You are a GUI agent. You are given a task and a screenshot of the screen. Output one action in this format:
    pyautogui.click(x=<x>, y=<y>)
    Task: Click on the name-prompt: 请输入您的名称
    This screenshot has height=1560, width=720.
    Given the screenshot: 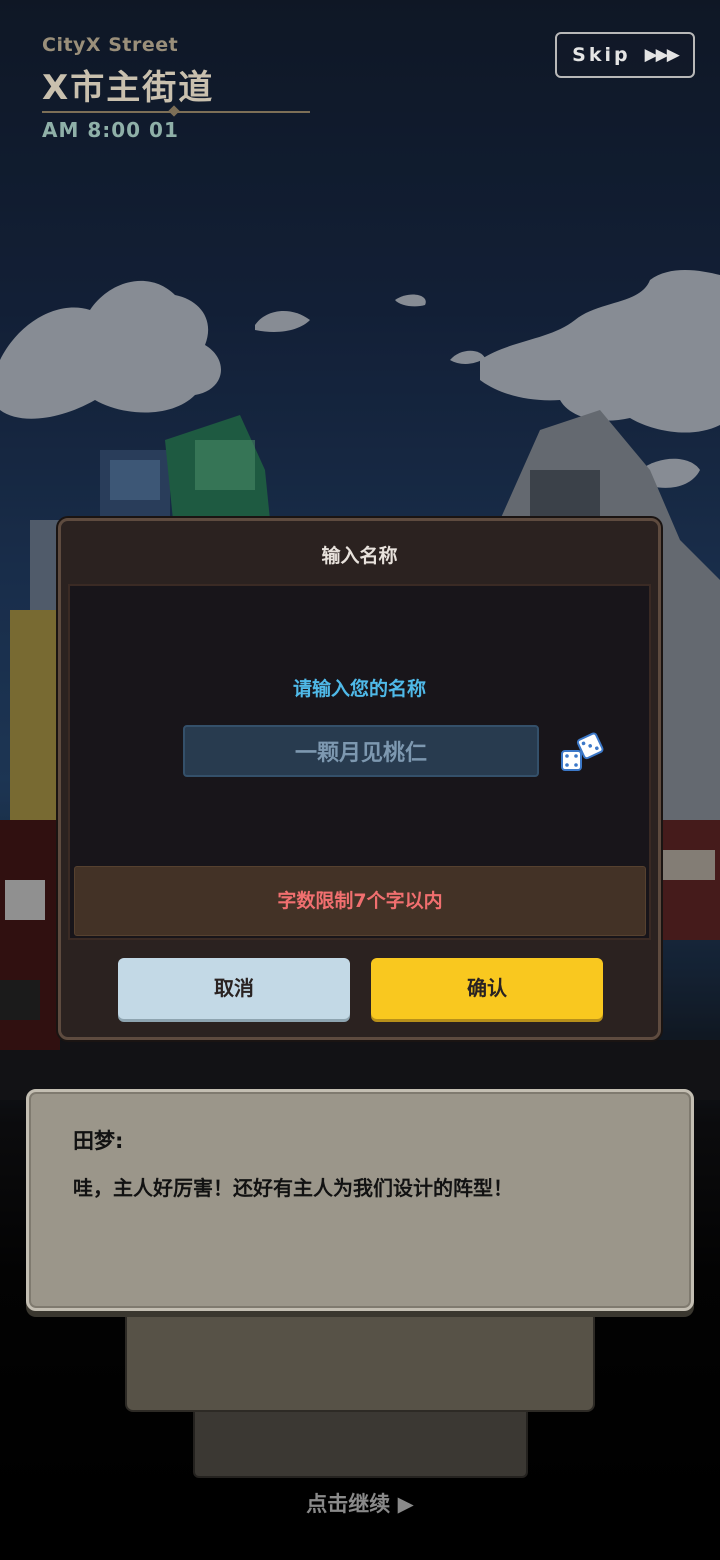 What is the action you would take?
    pyautogui.click(x=359, y=689)
    